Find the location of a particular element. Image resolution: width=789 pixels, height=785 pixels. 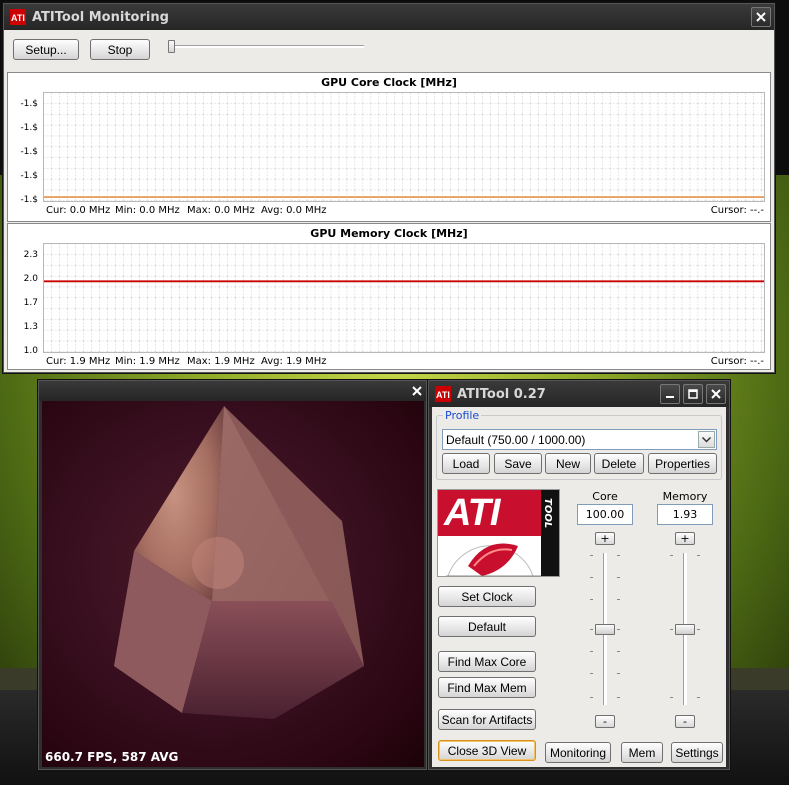

monitoring-title: ATITool Monitoring is located at coordinates (100, 17).